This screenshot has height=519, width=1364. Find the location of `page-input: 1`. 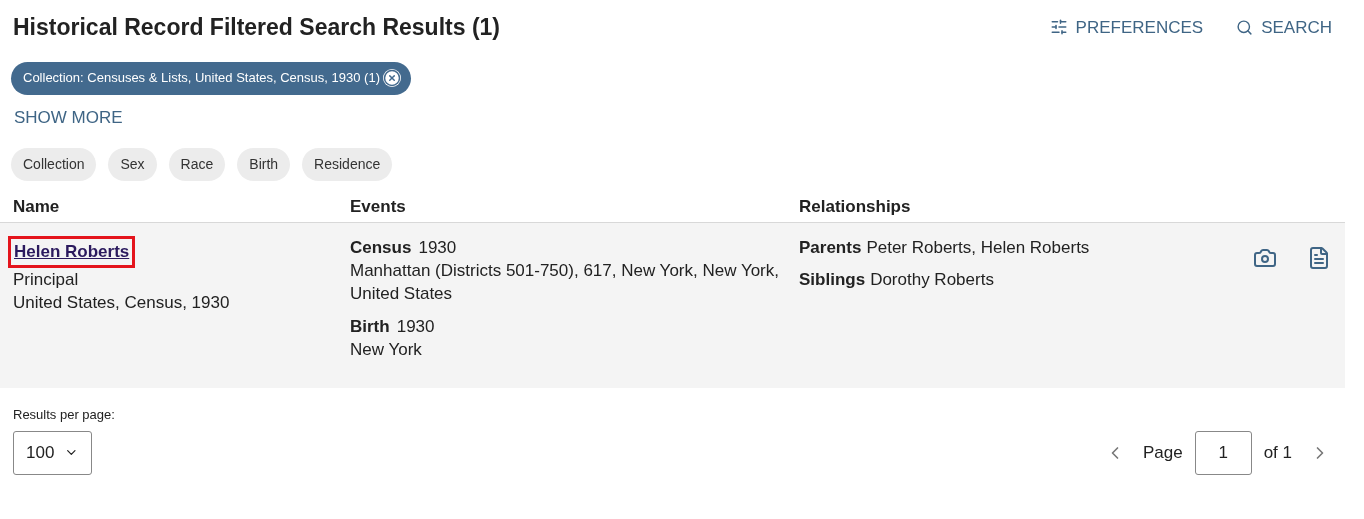

page-input: 1 is located at coordinates (1223, 452).